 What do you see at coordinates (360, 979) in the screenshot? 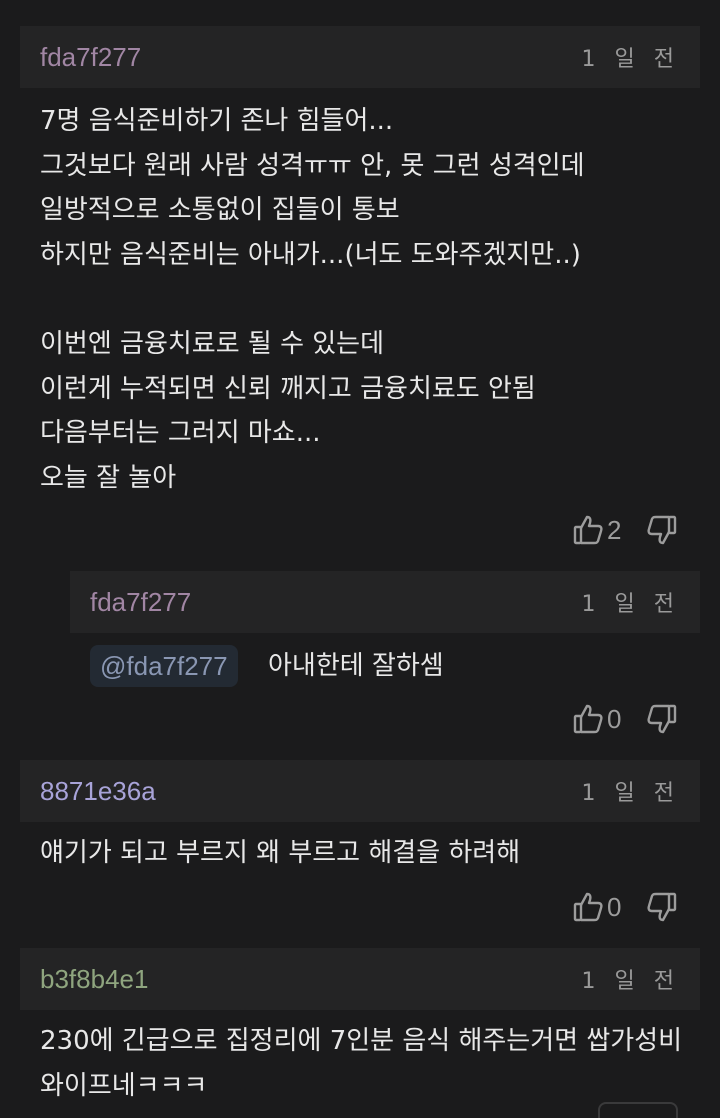
I see `comment-header: b3f8b4e1 1 일 전` at bounding box center [360, 979].